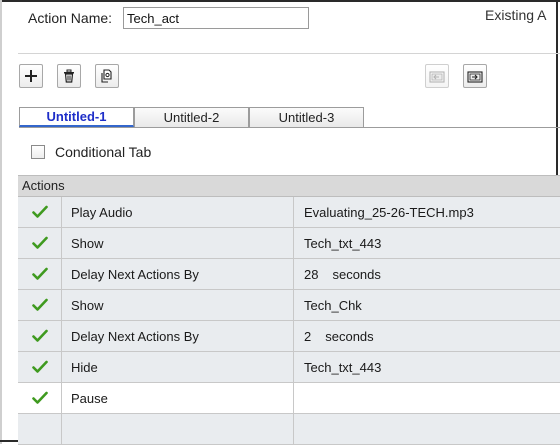 The width and height of the screenshot is (560, 445). Describe the element at coordinates (89, 398) in the screenshot. I see `action-name: Pause` at that location.